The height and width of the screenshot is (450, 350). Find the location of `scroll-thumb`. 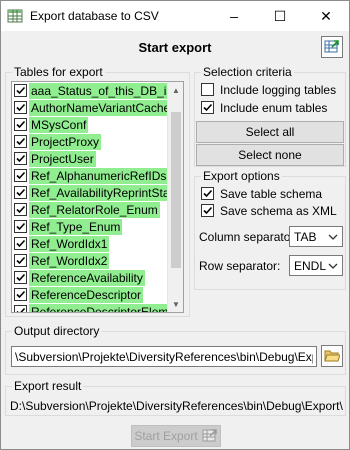

scroll-thumb is located at coordinates (176, 190).